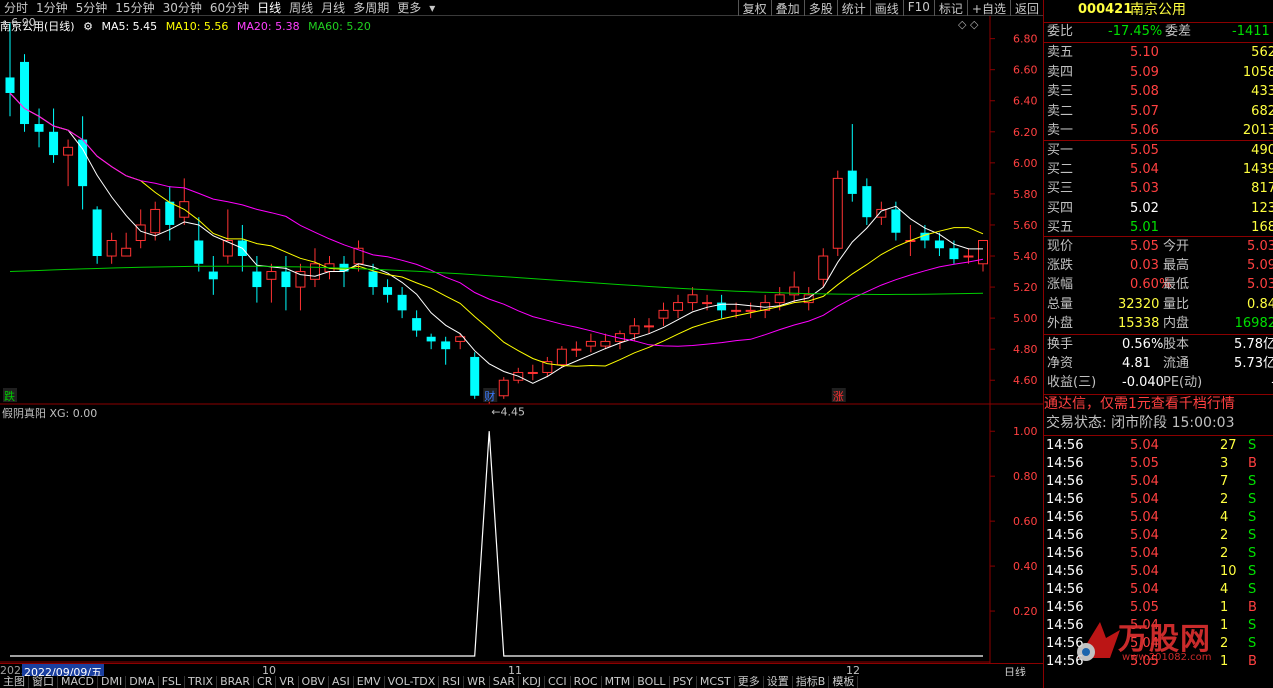  Describe the element at coordinates (52, 8) in the screenshot. I see `period-tab: 1分钟` at that location.